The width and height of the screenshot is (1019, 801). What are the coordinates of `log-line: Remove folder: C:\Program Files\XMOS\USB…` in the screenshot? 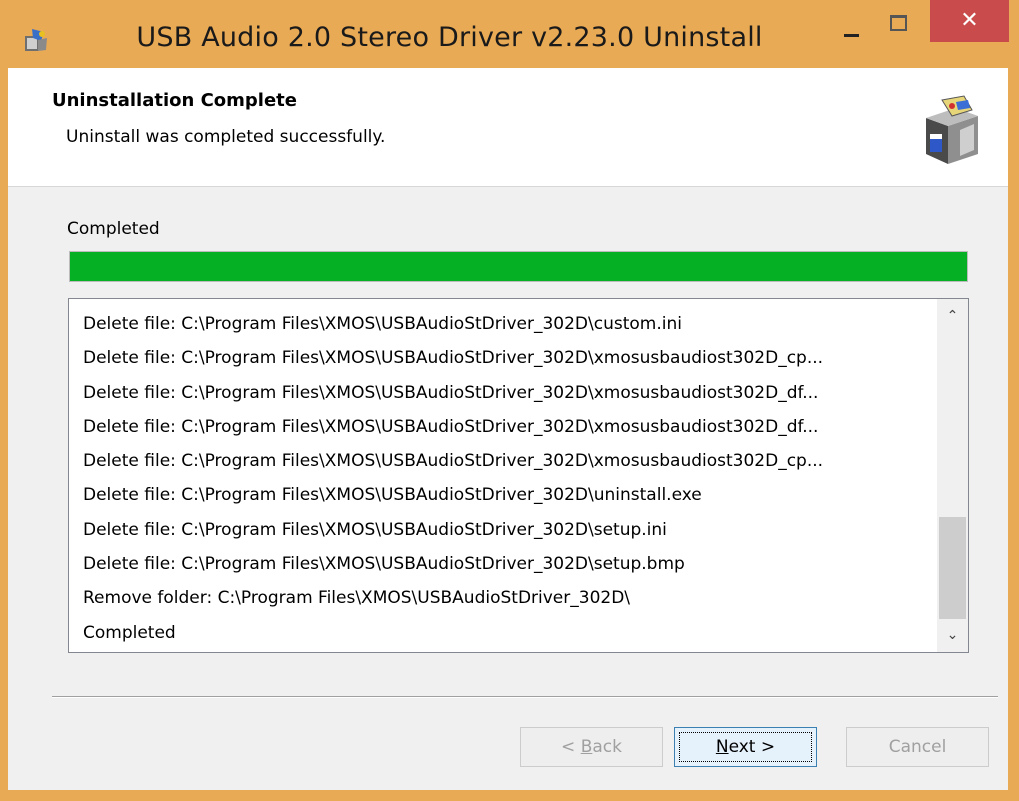 It's located at (357, 598).